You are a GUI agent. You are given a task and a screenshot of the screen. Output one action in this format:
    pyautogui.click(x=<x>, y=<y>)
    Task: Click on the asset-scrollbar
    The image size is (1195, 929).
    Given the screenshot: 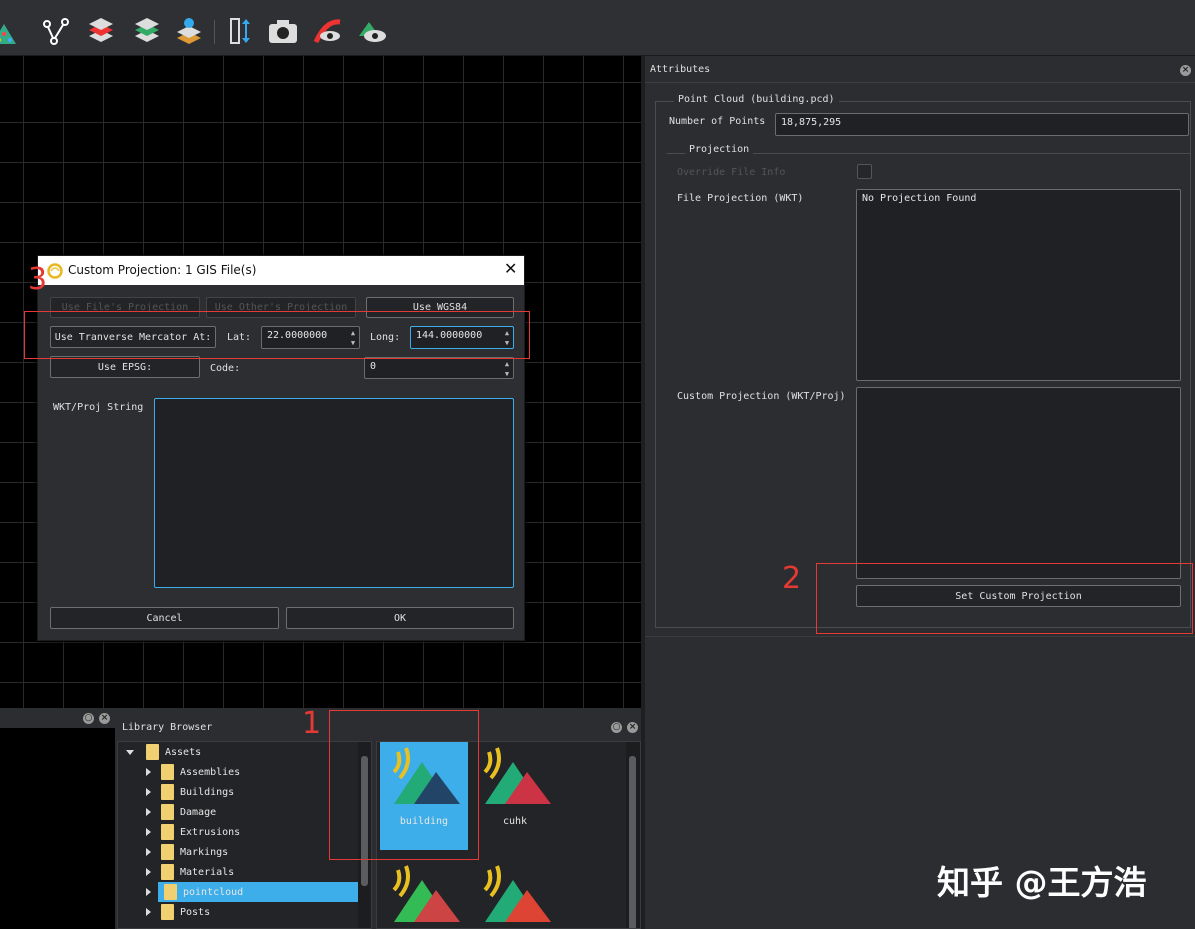 What is the action you would take?
    pyautogui.click(x=633, y=835)
    